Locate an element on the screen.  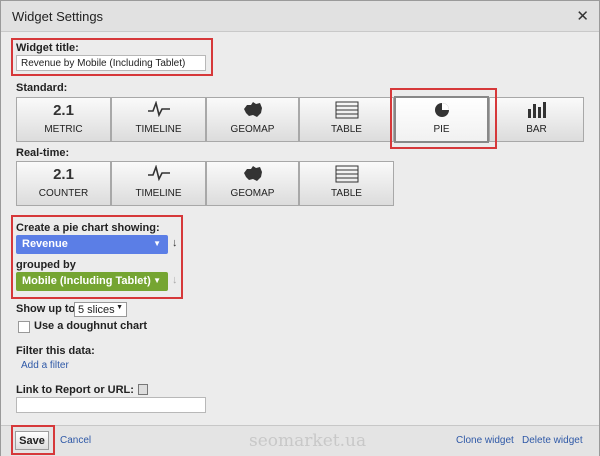
tile-metric: 2.1 METRIC is located at coordinates (63, 119).